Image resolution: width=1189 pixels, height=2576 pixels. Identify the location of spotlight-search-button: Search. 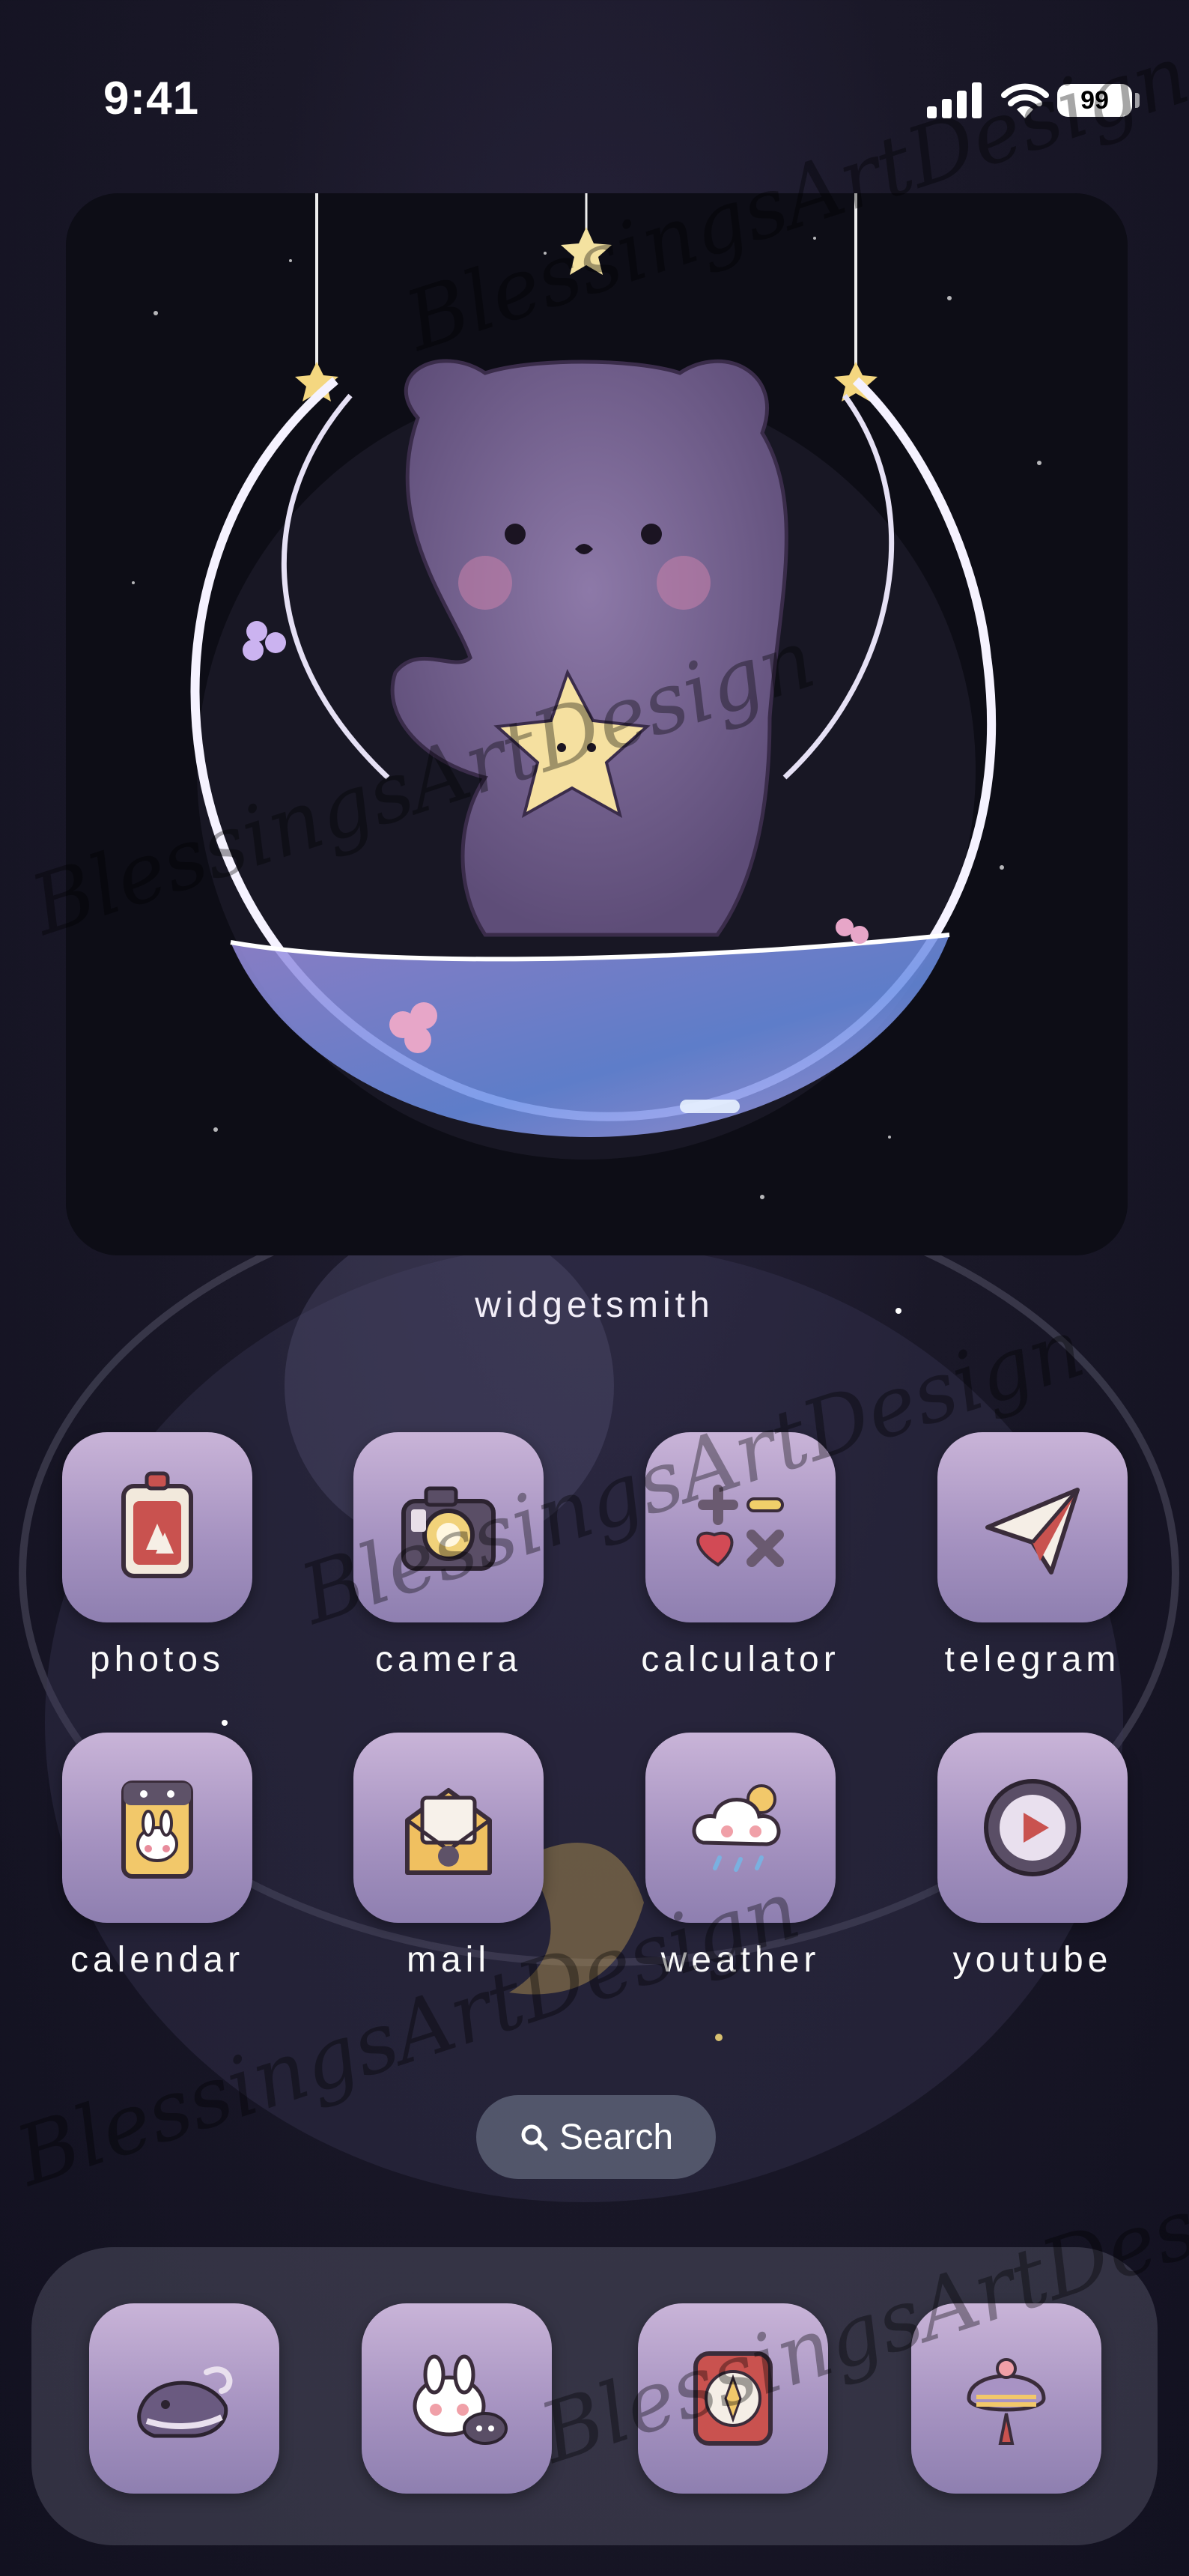
(596, 2137).